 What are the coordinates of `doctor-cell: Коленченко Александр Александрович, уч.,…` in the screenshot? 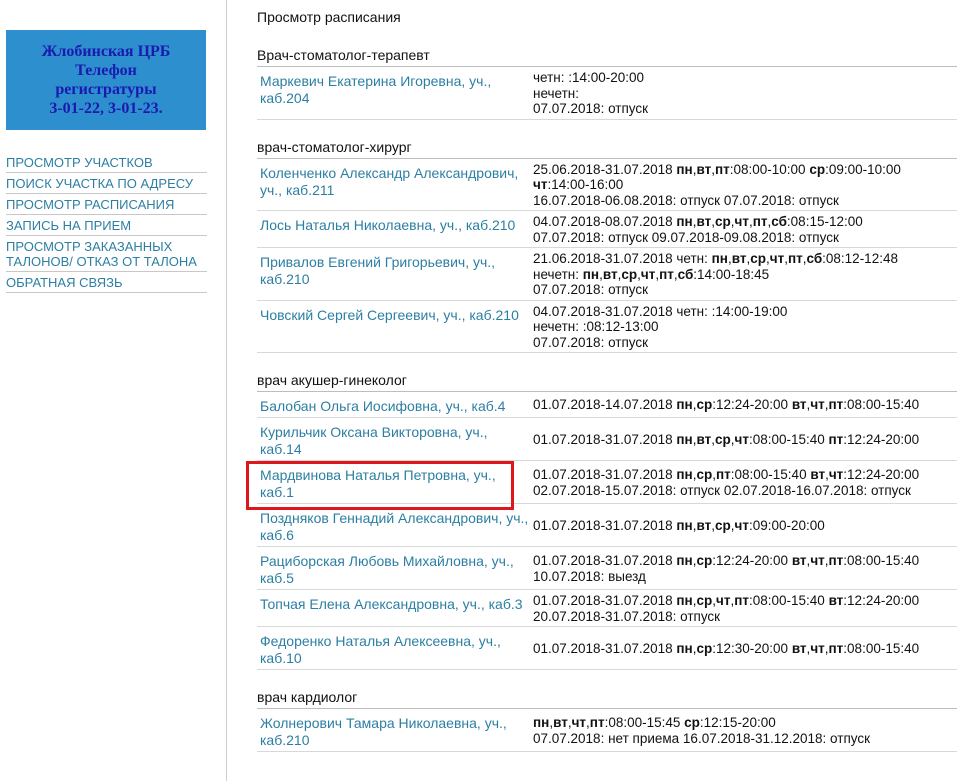 It's located at (395, 181).